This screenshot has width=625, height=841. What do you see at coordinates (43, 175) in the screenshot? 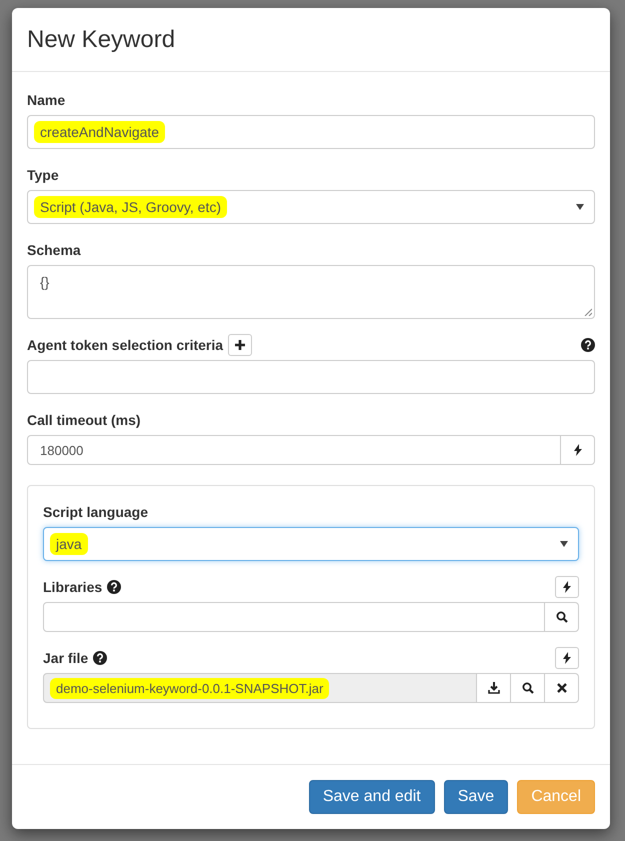
I see `field-label: Type` at bounding box center [43, 175].